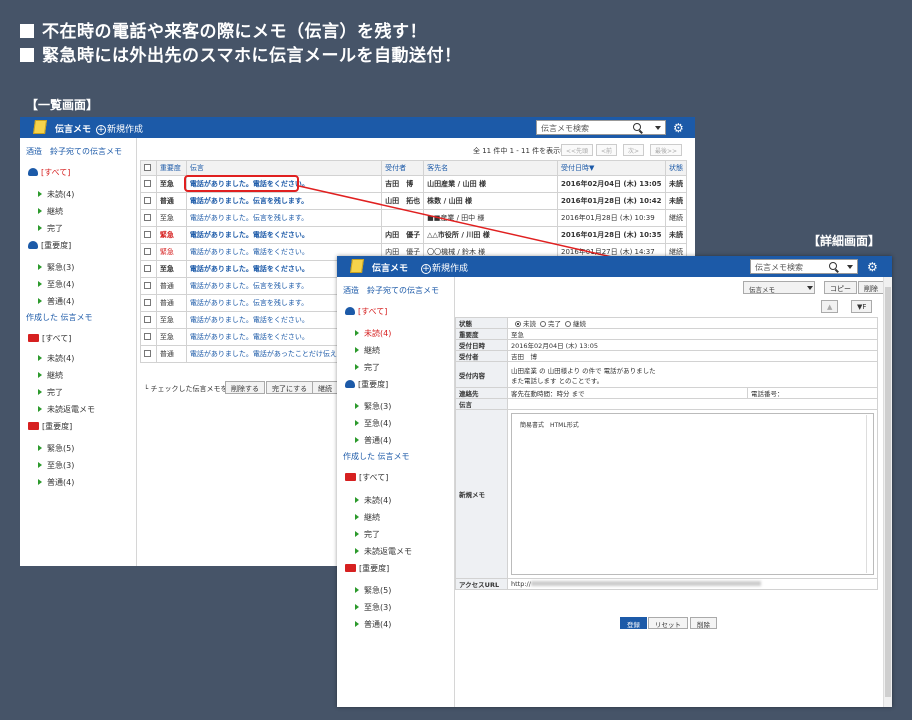 The width and height of the screenshot is (912, 720). I want to click on delete-top-button: 削除, so click(871, 287).